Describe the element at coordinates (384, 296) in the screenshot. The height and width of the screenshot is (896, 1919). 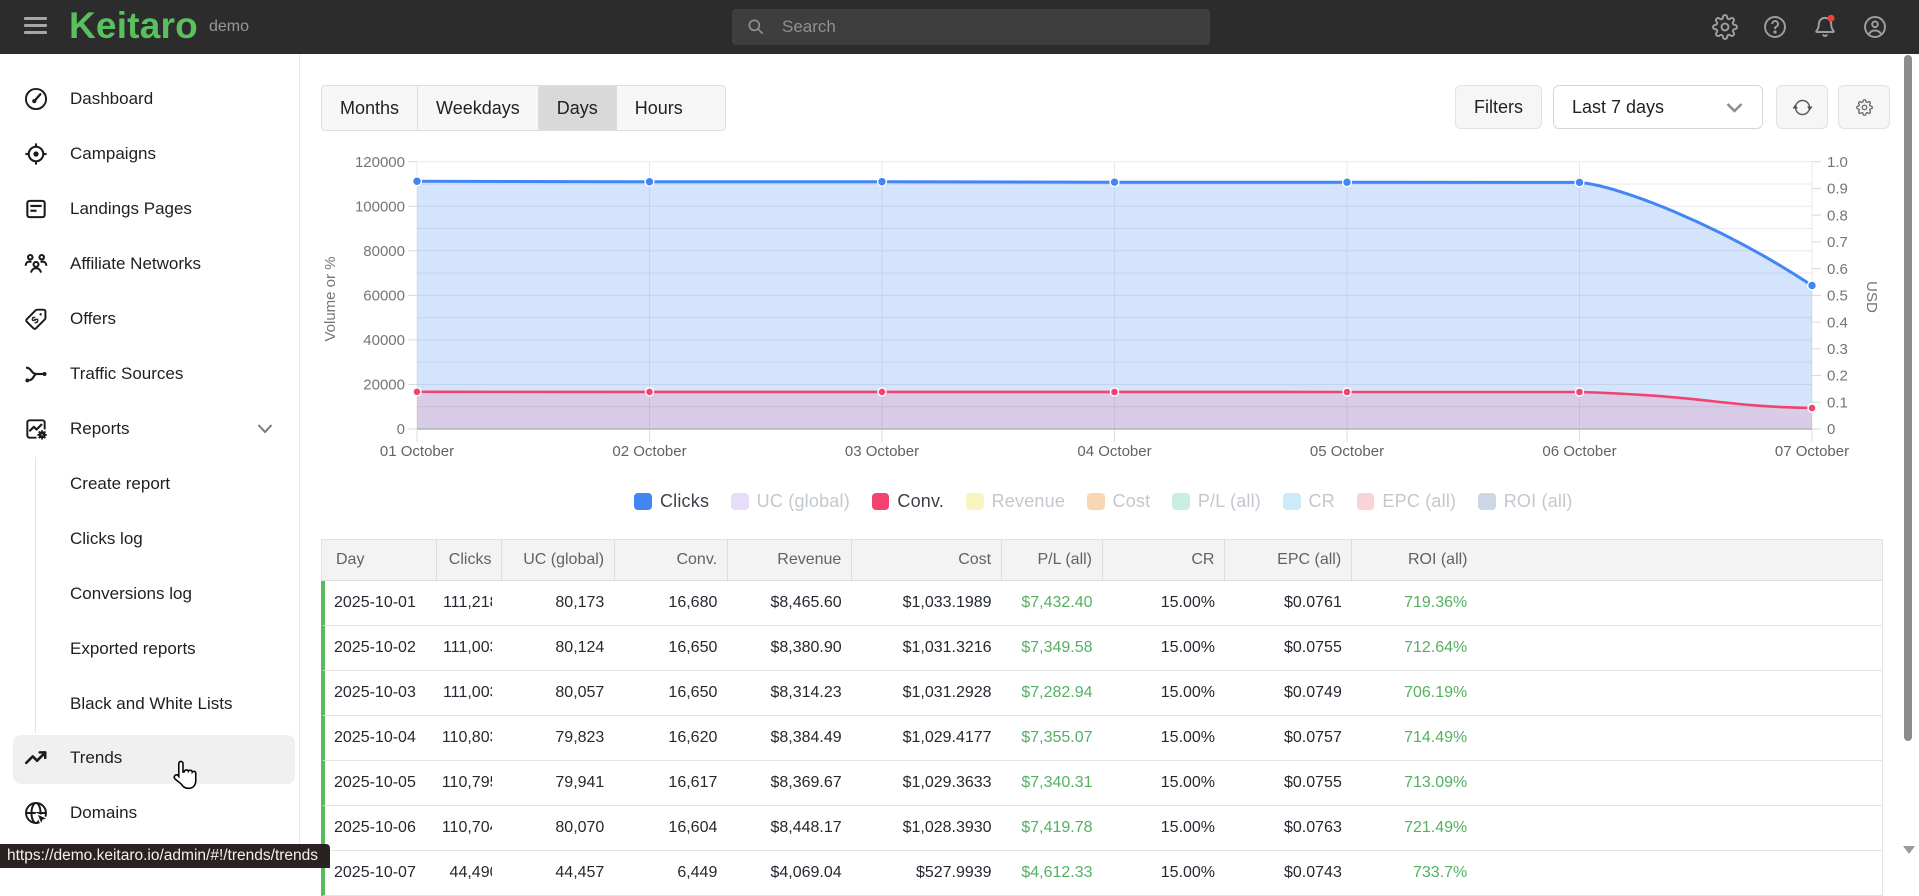
I see `svg-text: 60000` at that location.